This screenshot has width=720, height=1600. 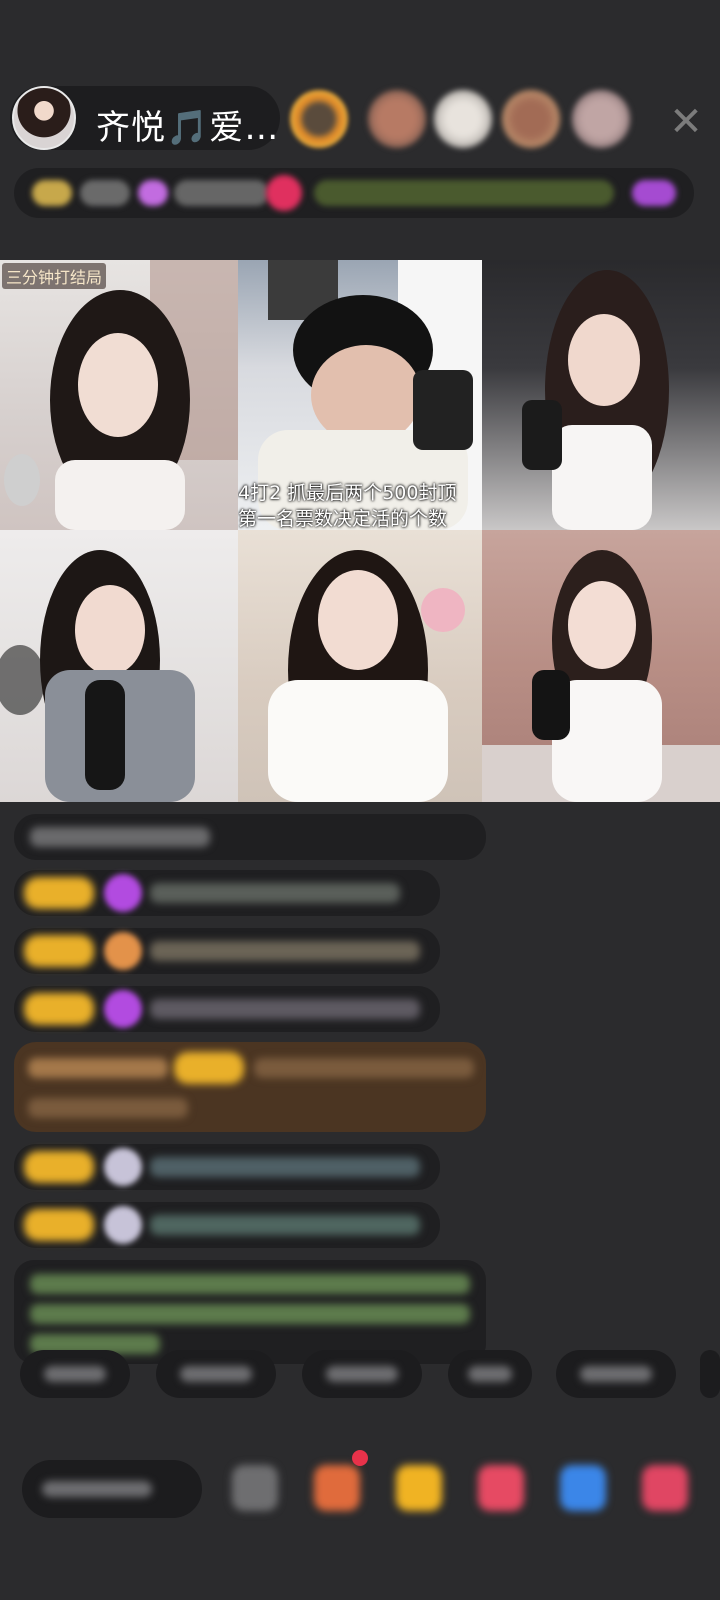 I want to click on red-badge-icon, so click(x=284, y=193).